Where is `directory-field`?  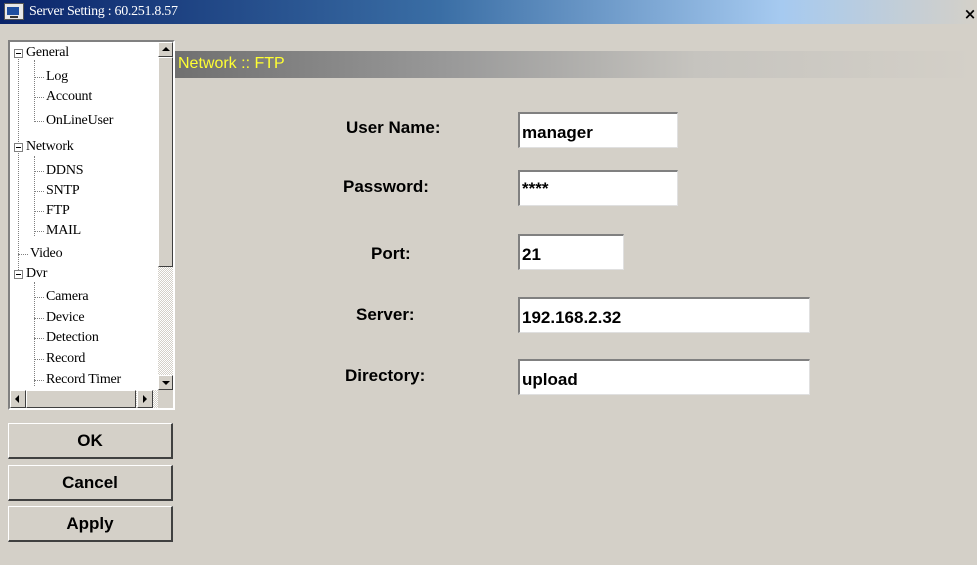 directory-field is located at coordinates (664, 377).